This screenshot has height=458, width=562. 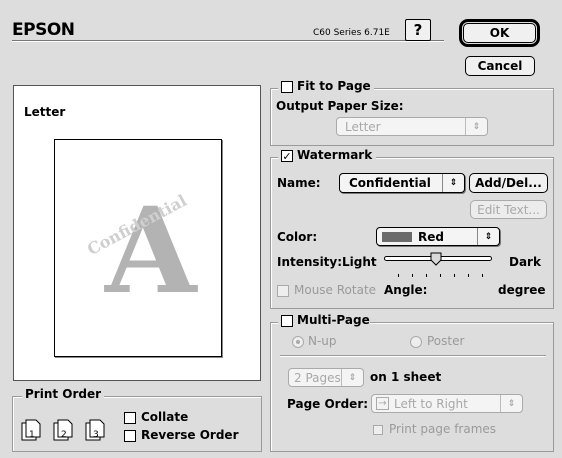 What do you see at coordinates (390, 183) in the screenshot?
I see `watermark-name-value: Confidential` at bounding box center [390, 183].